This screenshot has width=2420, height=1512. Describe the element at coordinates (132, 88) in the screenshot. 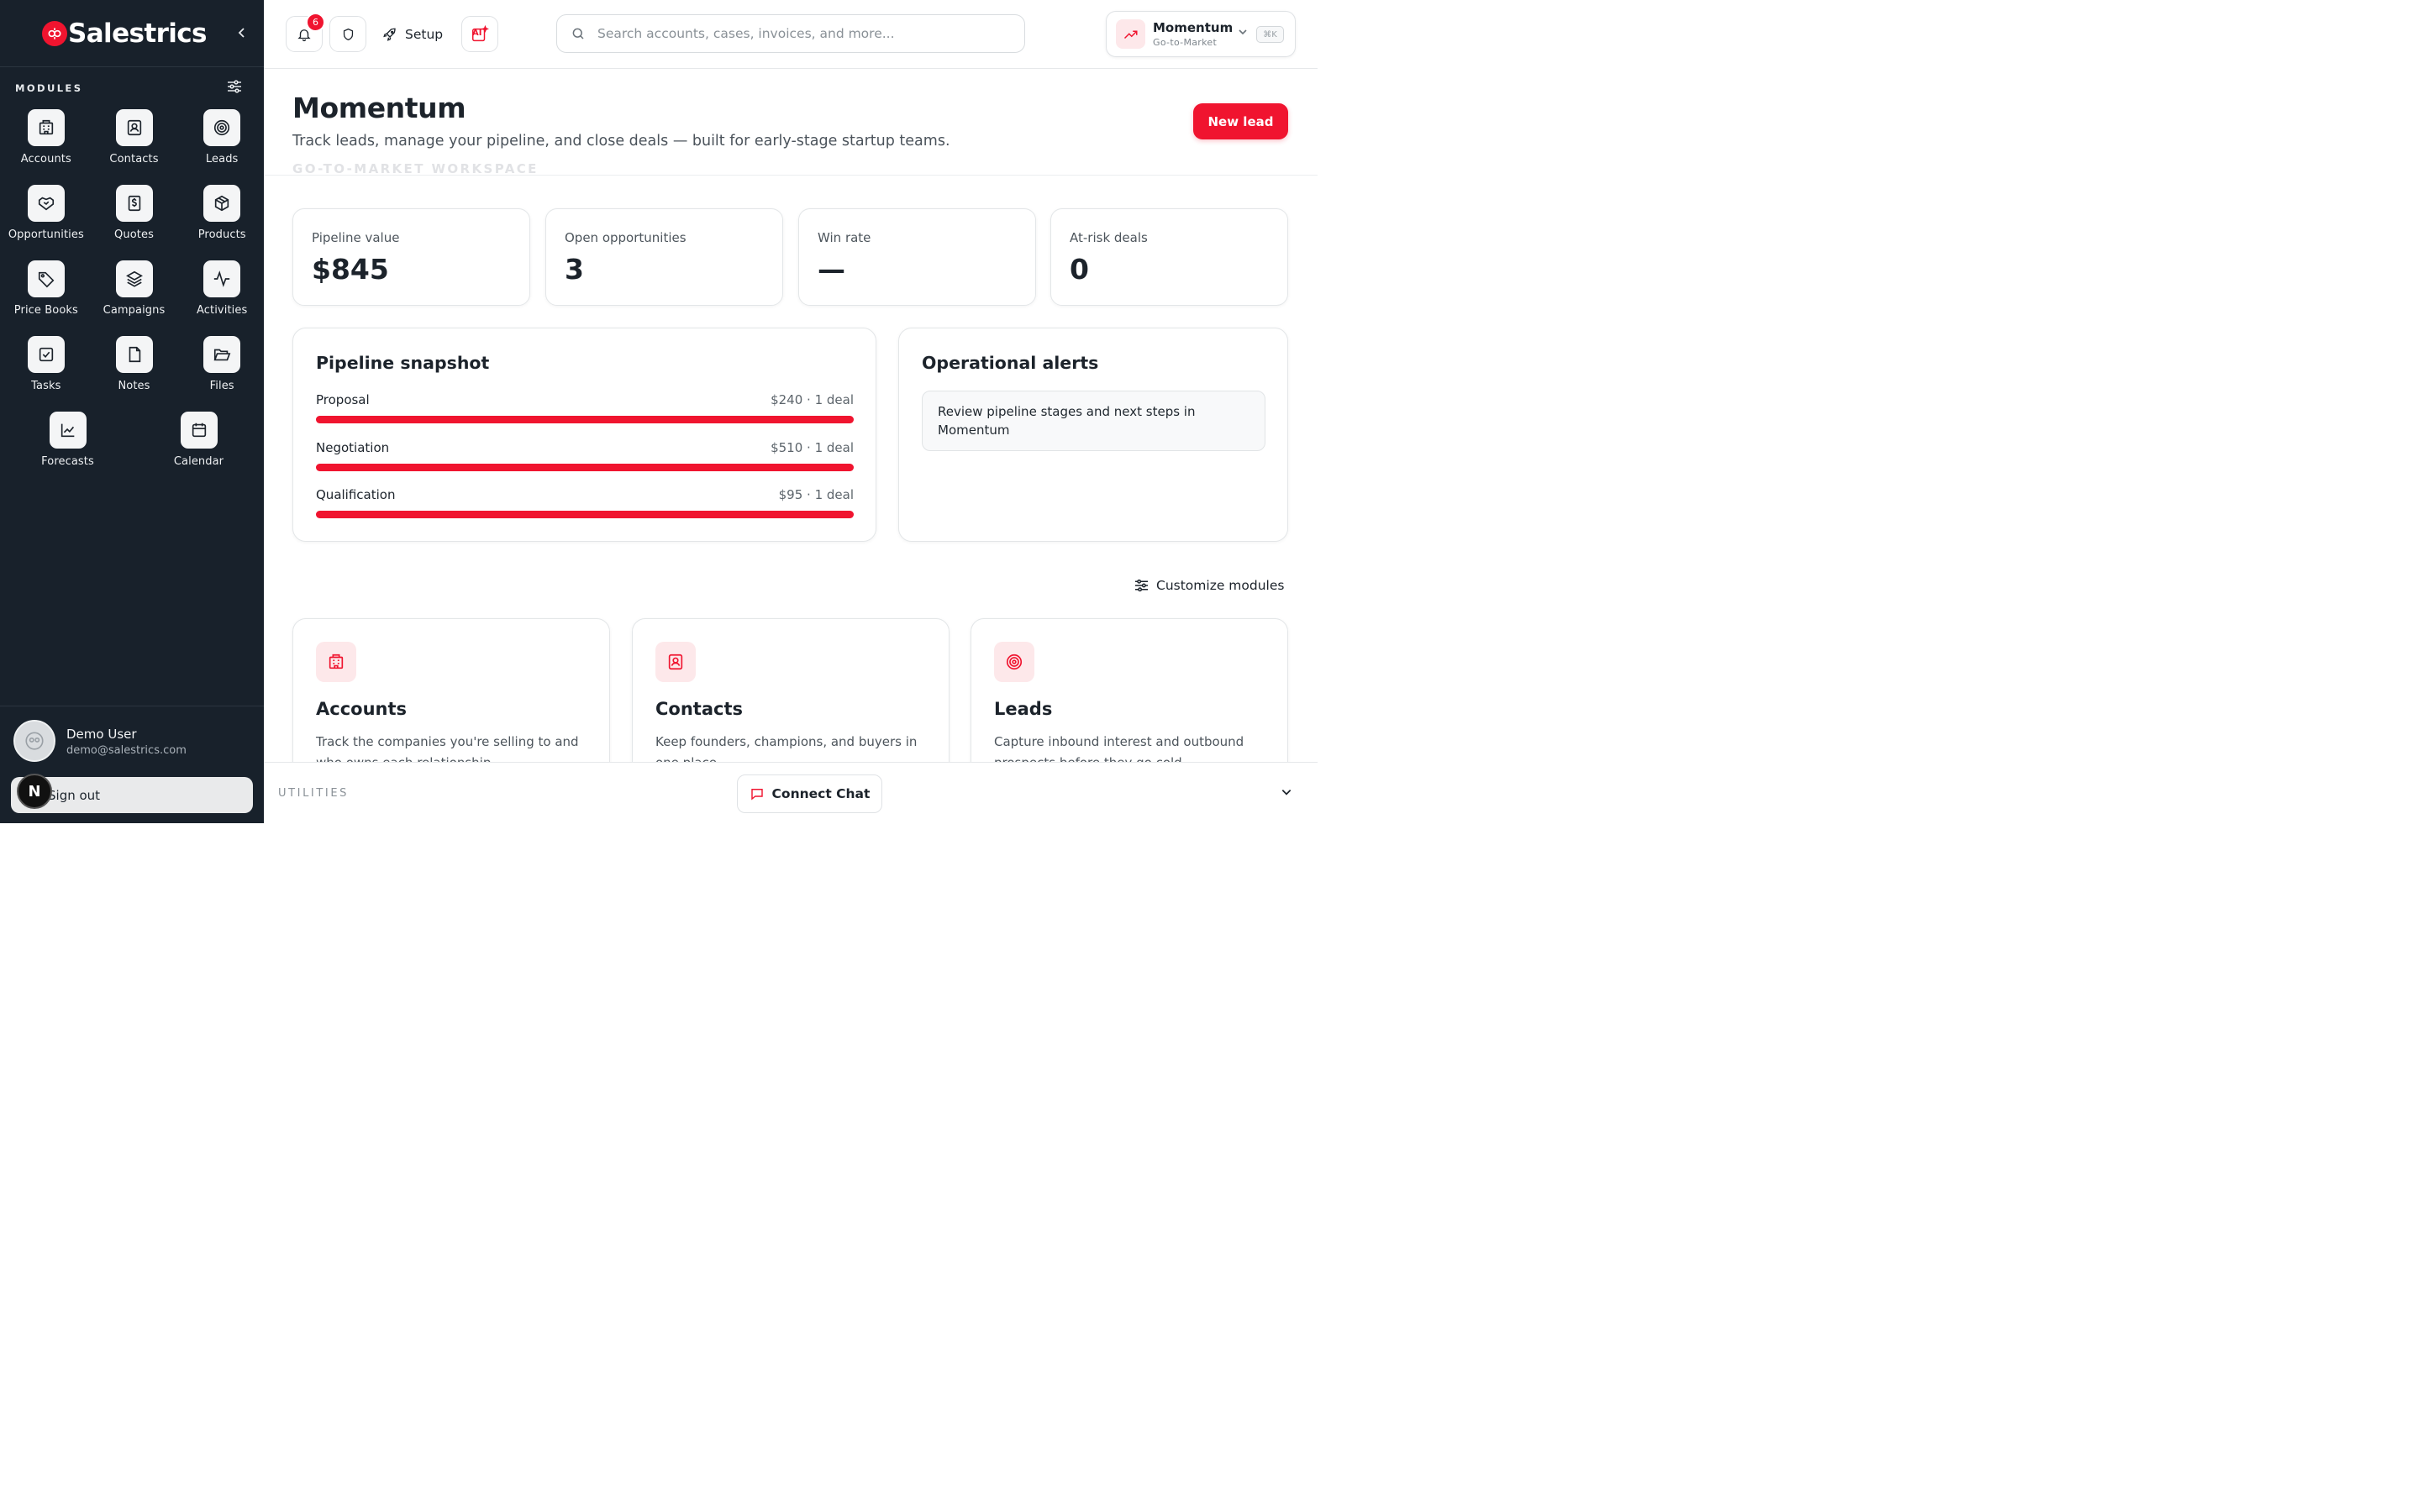

I see `modules-header: MODULES` at that location.